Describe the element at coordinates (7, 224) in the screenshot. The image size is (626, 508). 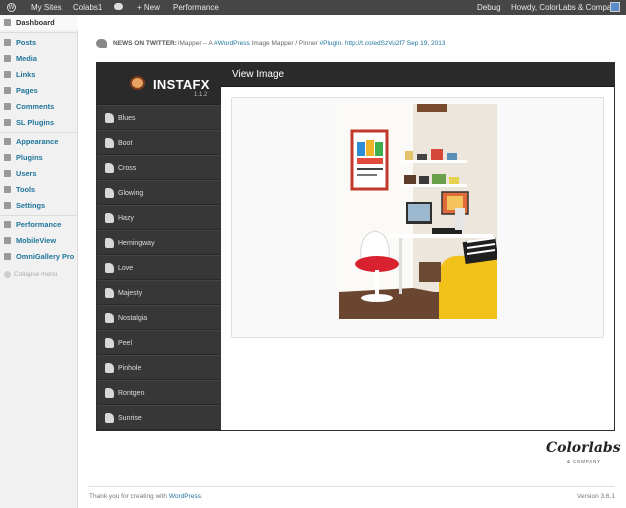
I see `performance-icon` at that location.